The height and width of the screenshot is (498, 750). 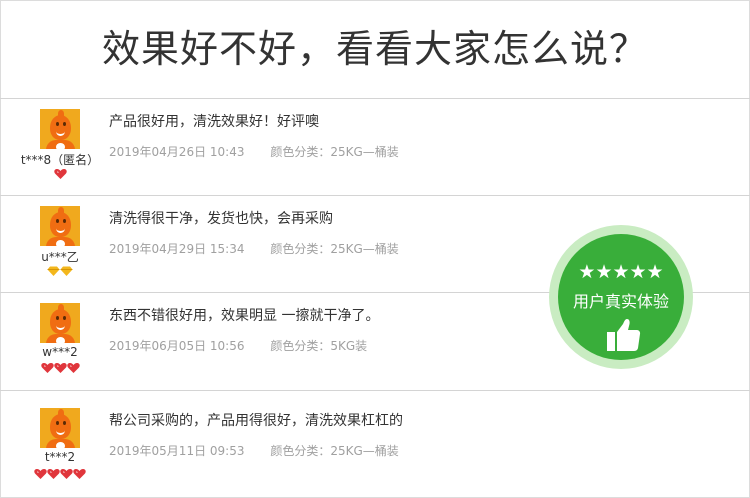 I want to click on review-comment: 清洗得很干净，发货也快，会再采购, so click(x=221, y=219).